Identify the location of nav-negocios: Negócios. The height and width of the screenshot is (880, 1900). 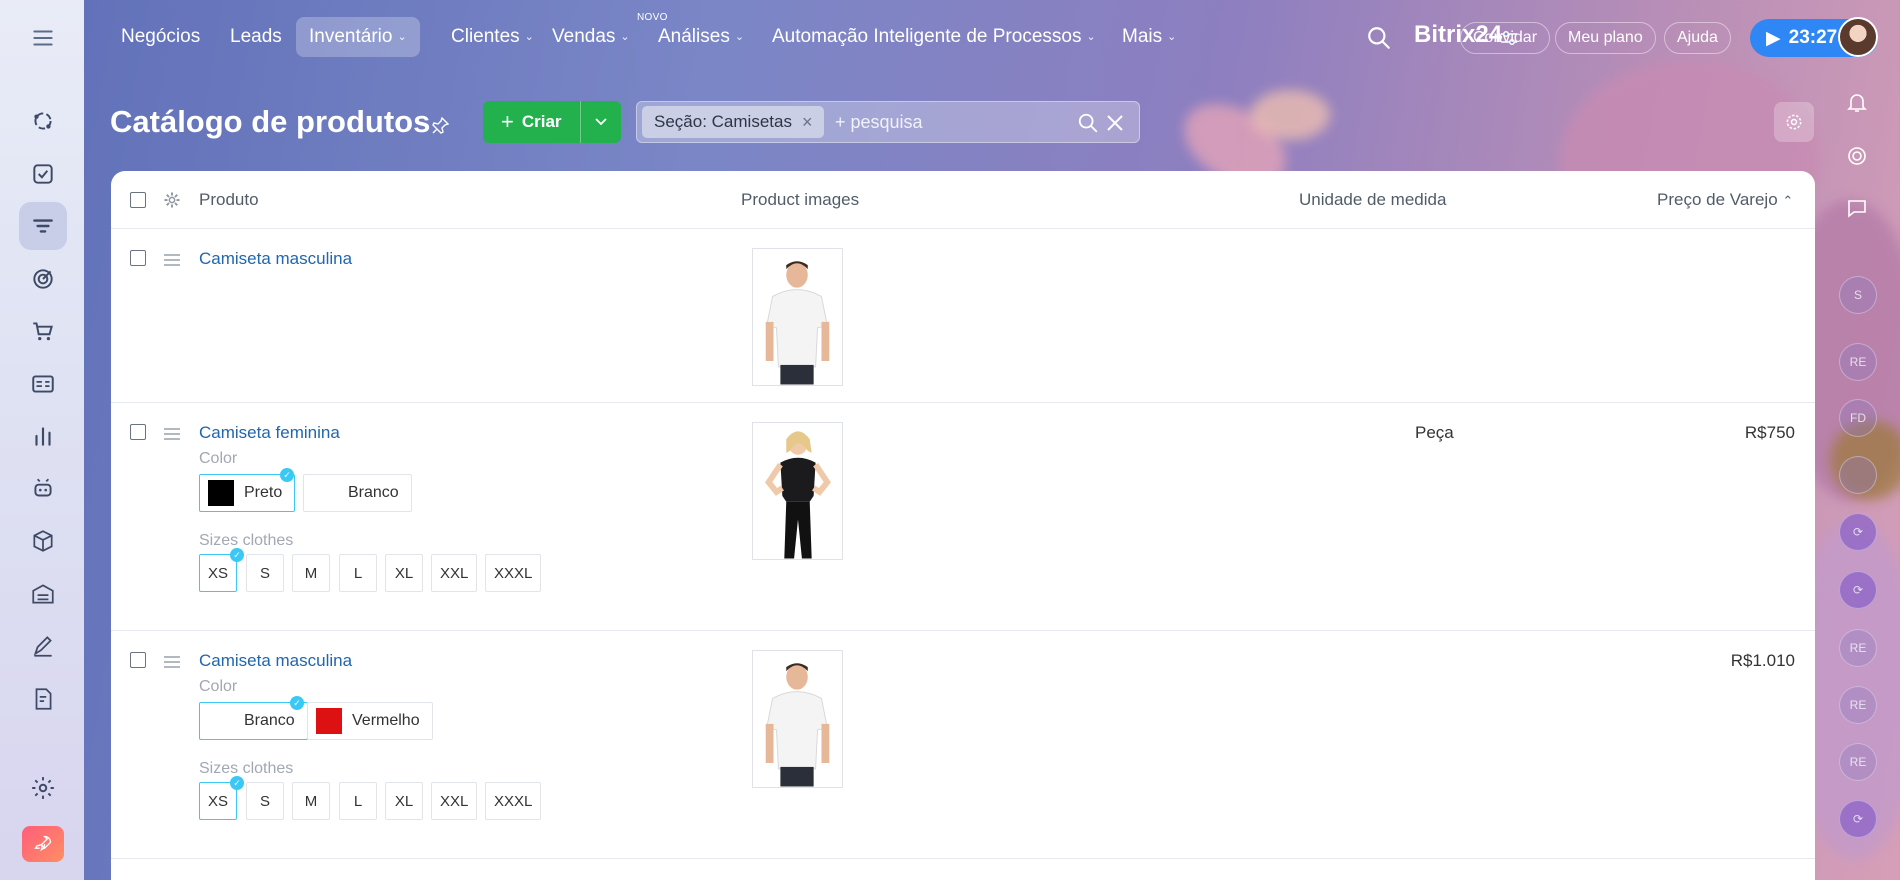
(160, 37).